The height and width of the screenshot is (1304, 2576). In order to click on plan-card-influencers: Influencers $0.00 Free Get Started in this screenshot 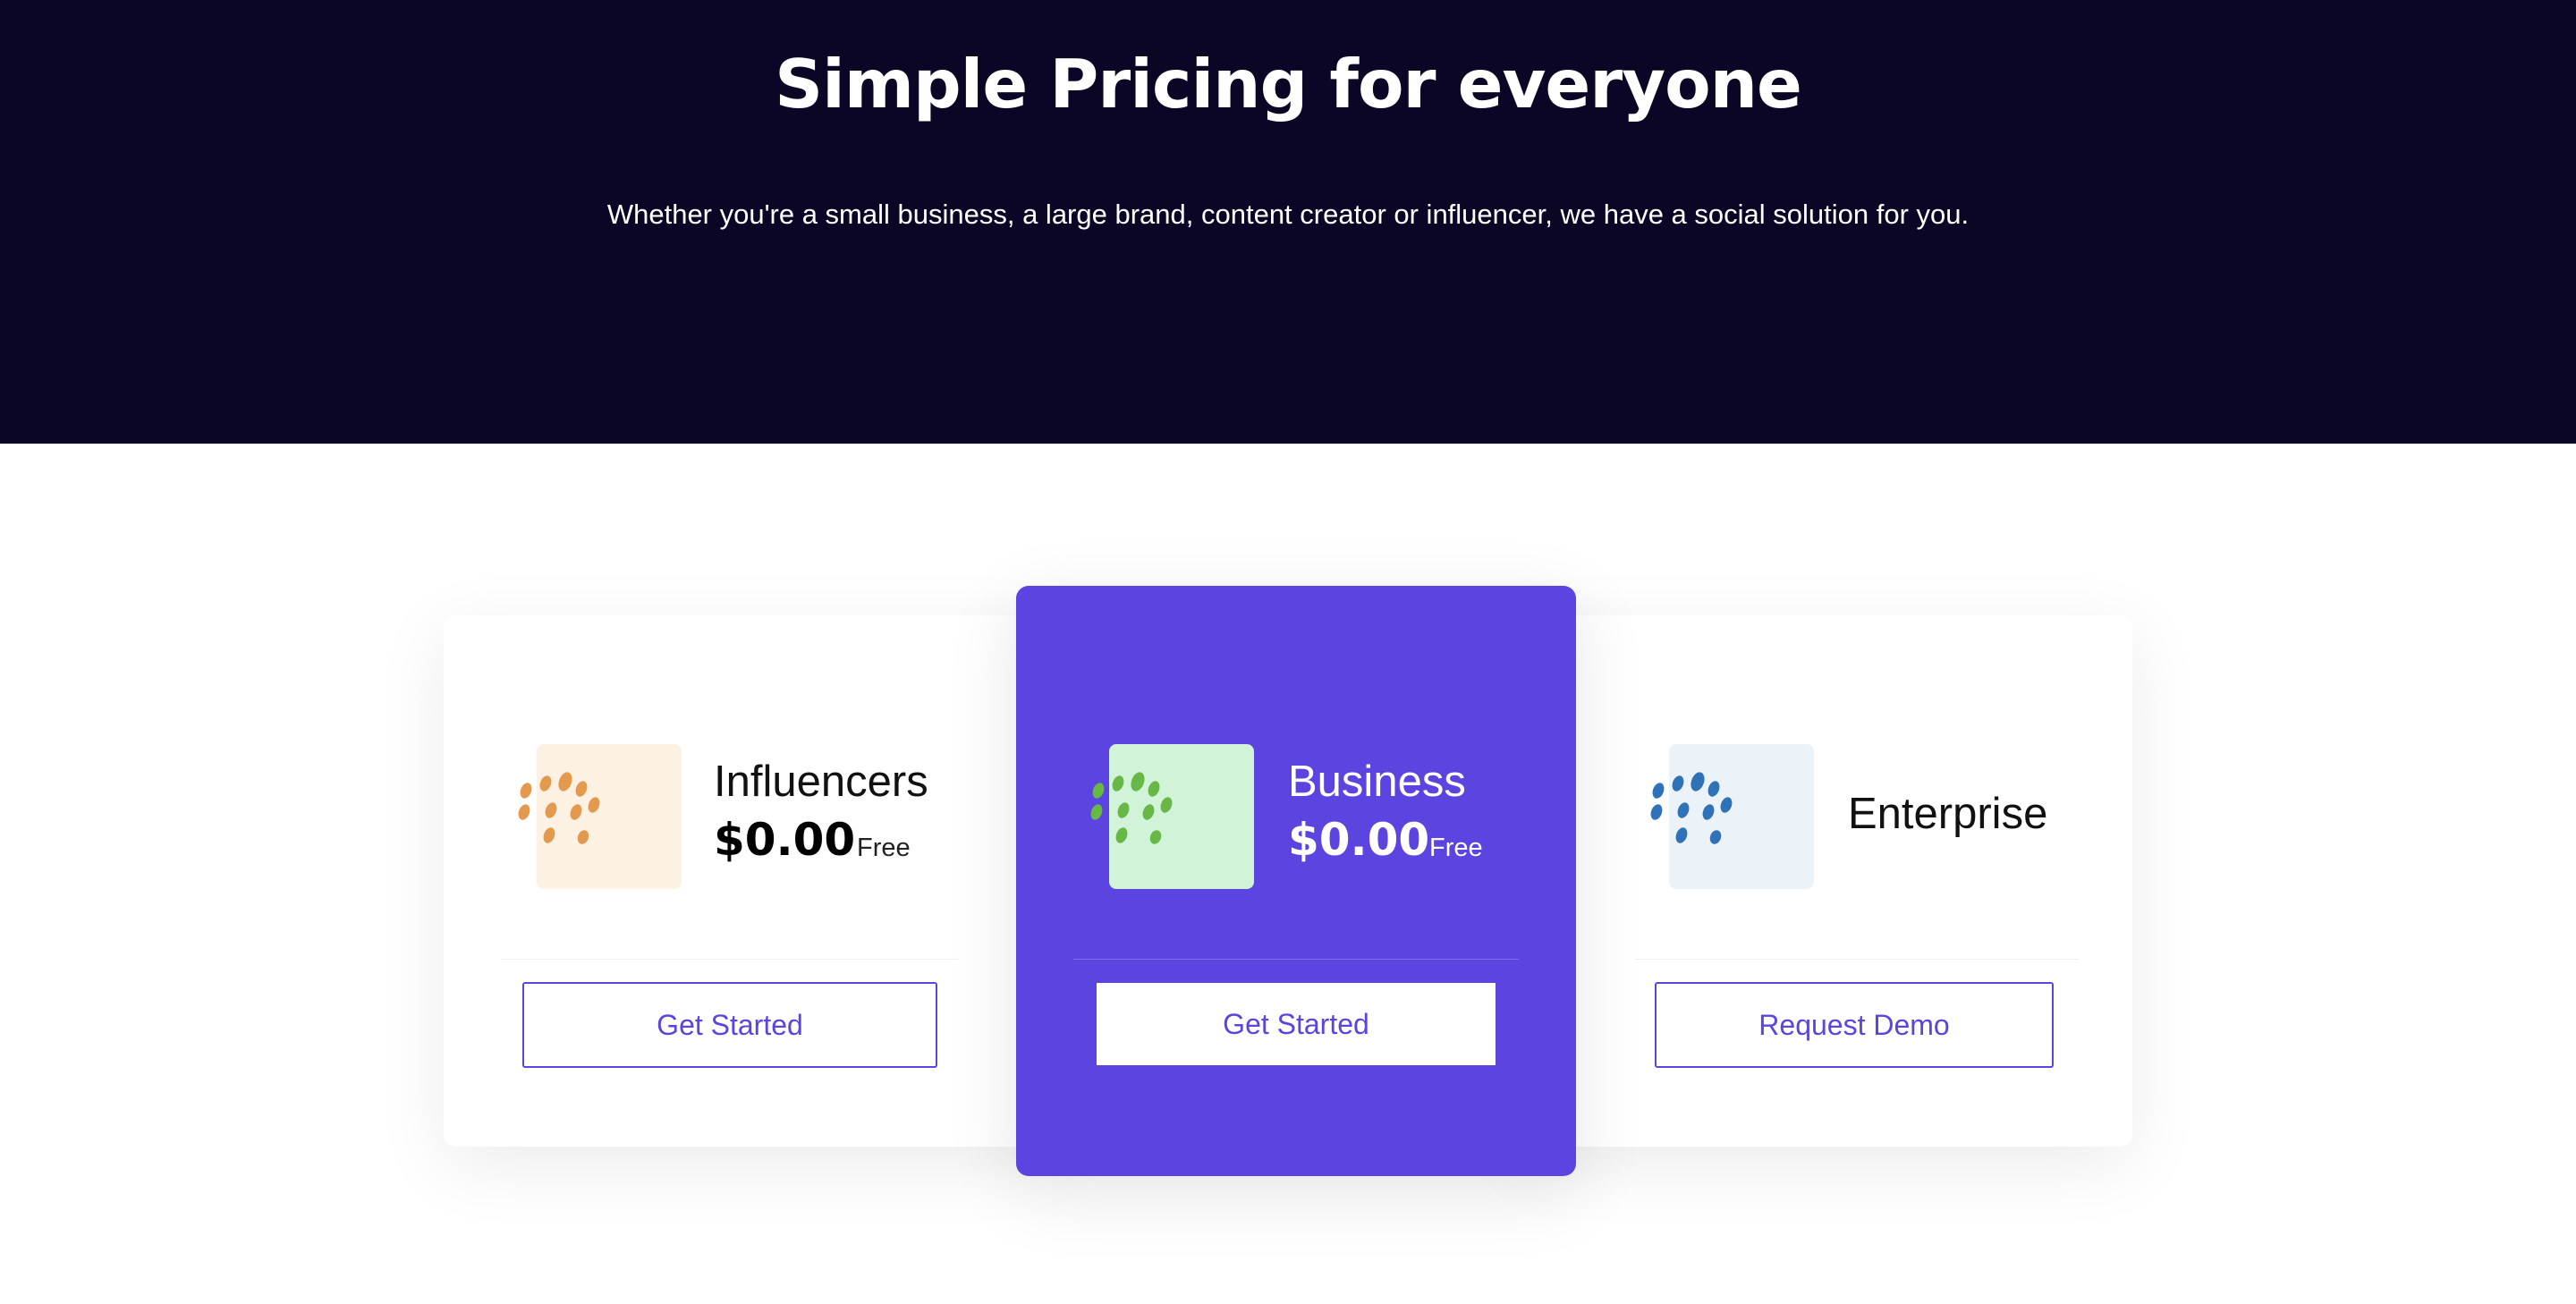, I will do `click(748, 881)`.